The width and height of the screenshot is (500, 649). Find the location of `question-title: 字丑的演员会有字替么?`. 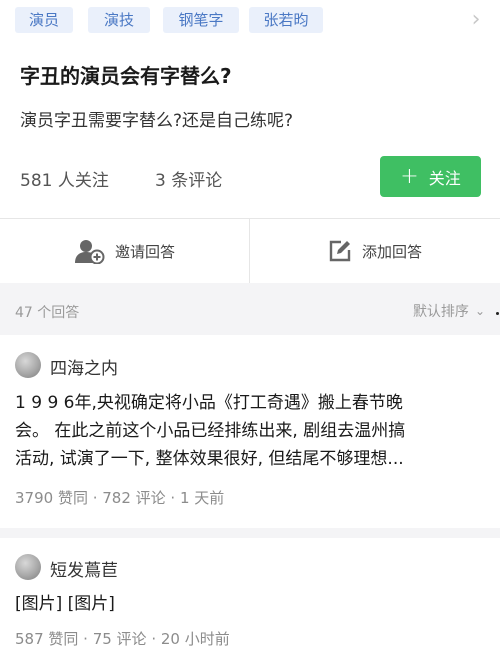

question-title: 字丑的演员会有字替么? is located at coordinates (126, 76).